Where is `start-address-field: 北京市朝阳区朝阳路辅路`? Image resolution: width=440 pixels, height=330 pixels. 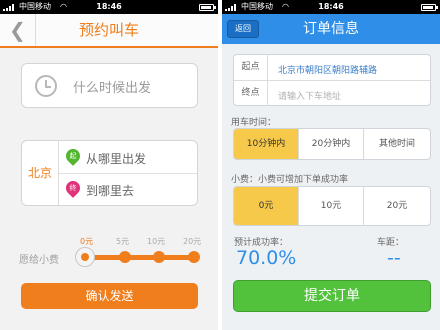 start-address-field: 北京市朝阳区朝阳路辅路 is located at coordinates (327, 69).